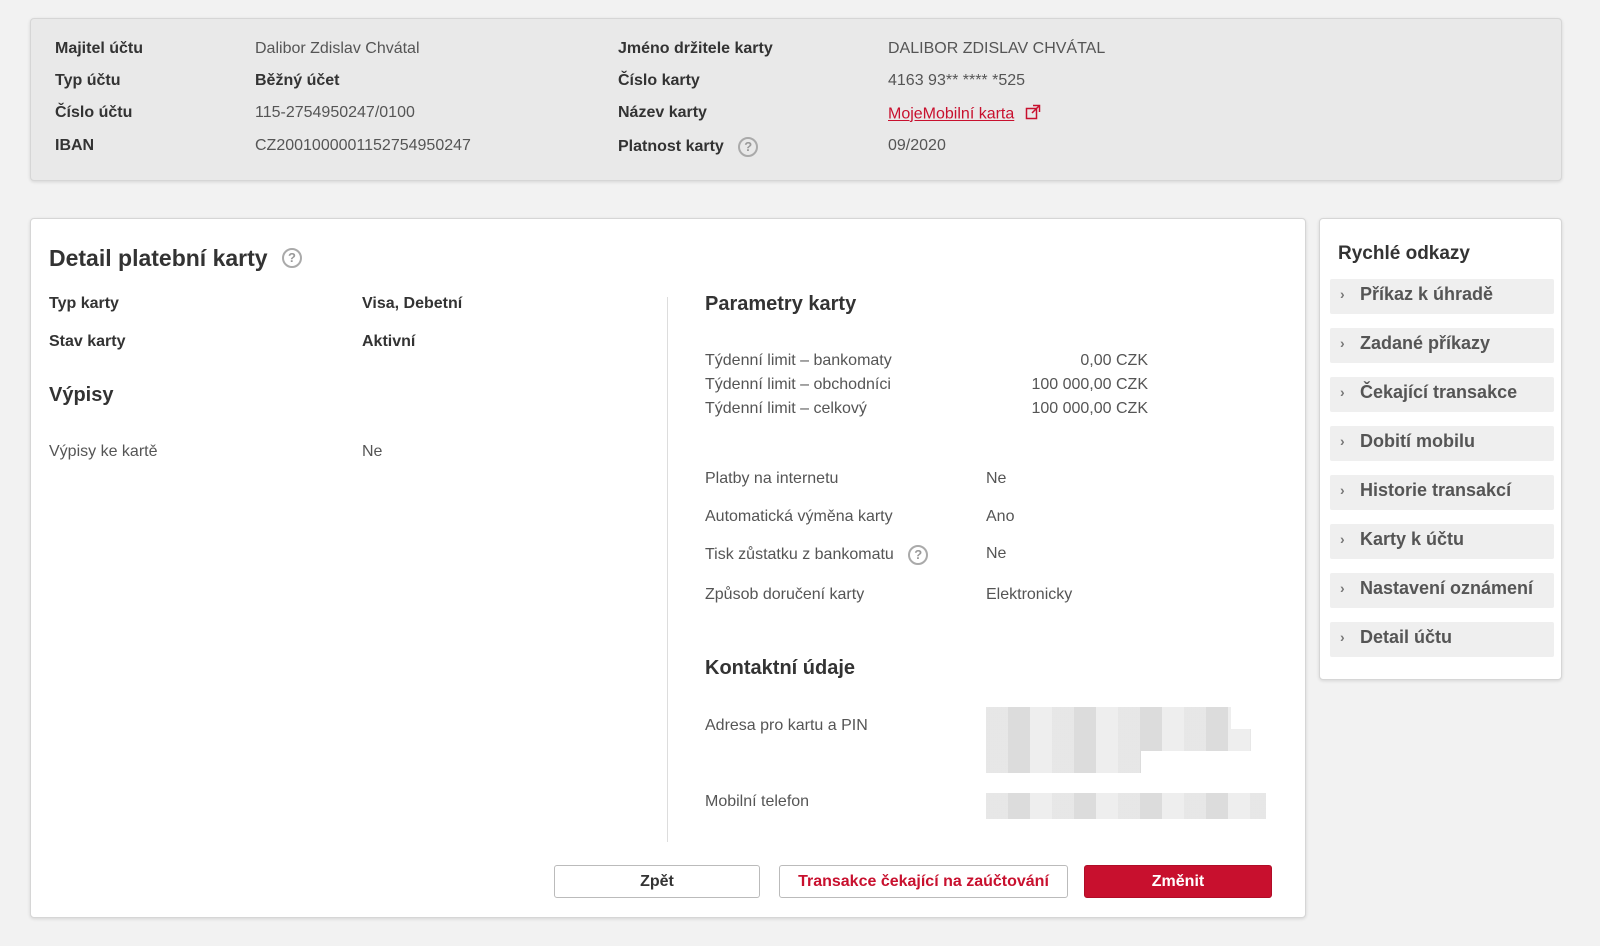 Image resolution: width=1600 pixels, height=946 pixels. Describe the element at coordinates (780, 668) in the screenshot. I see `contact-heading: Kontaktní údaje` at that location.